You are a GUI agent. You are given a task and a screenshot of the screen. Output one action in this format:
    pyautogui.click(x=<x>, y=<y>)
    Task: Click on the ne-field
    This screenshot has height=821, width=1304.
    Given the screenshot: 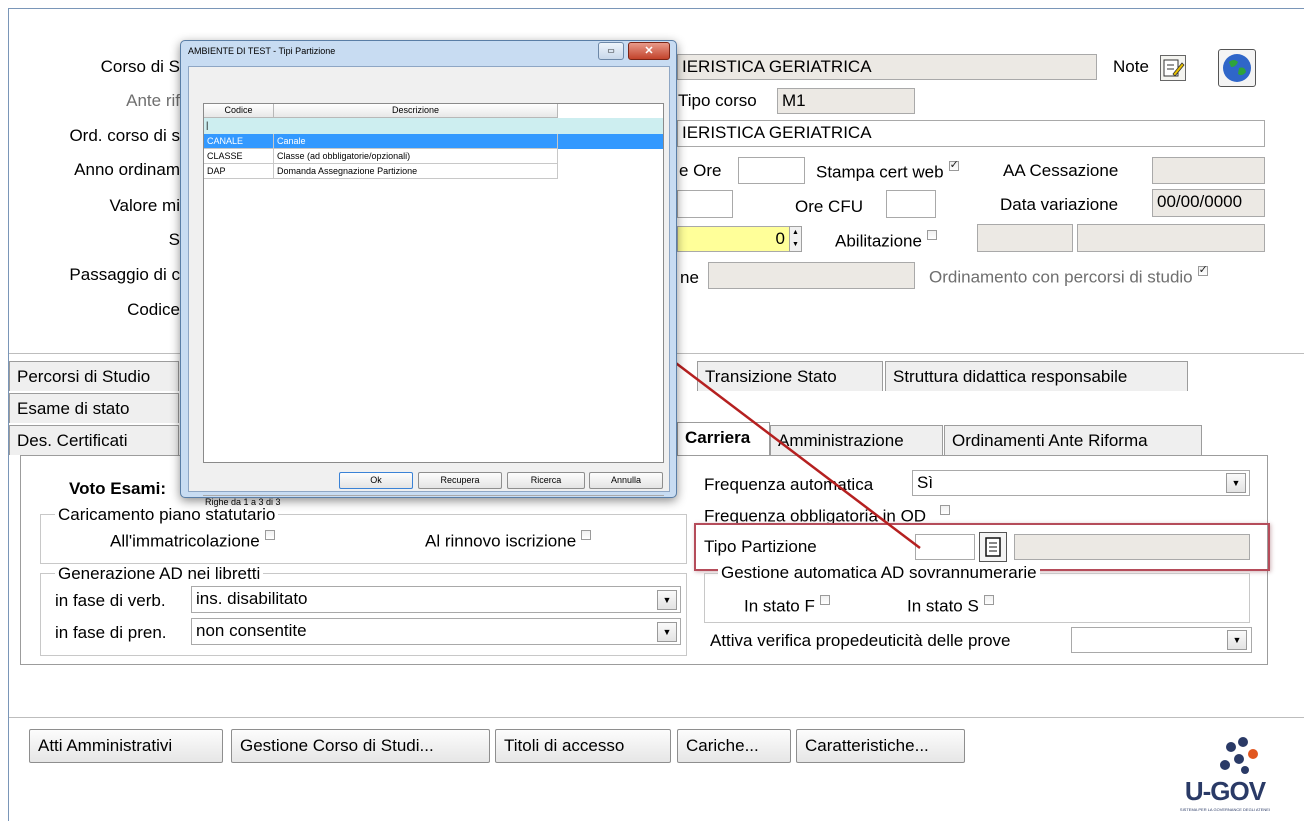 What is the action you would take?
    pyautogui.click(x=811, y=275)
    